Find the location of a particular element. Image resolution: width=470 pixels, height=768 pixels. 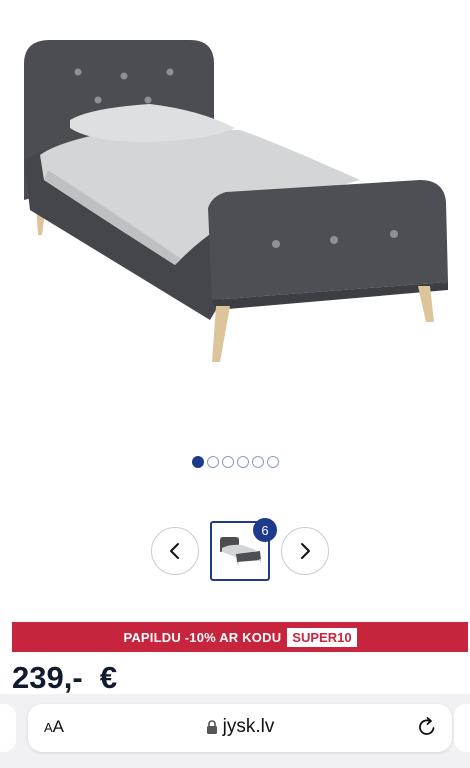

image-count-badge: 6 is located at coordinates (265, 530).